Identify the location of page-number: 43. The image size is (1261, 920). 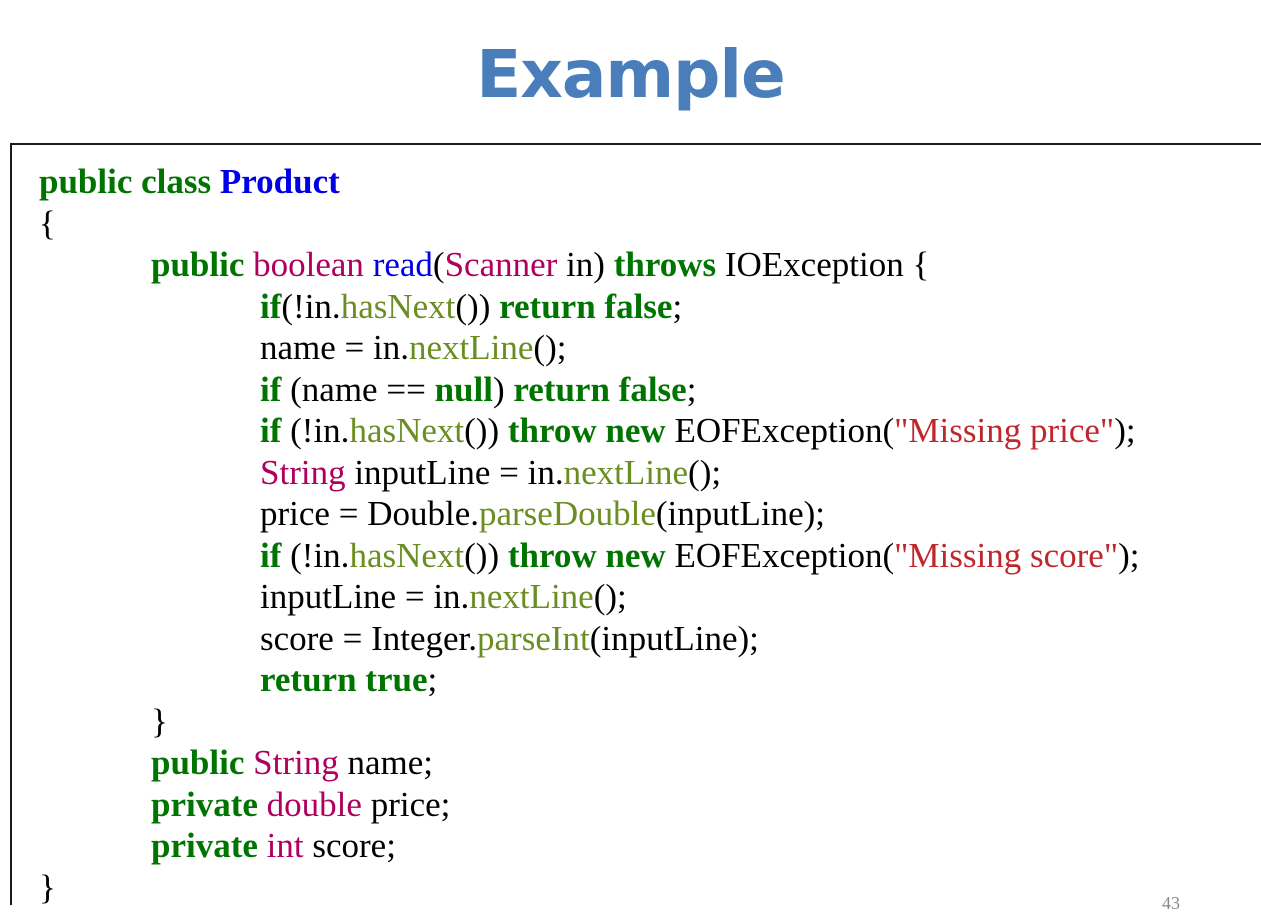
(1171, 903).